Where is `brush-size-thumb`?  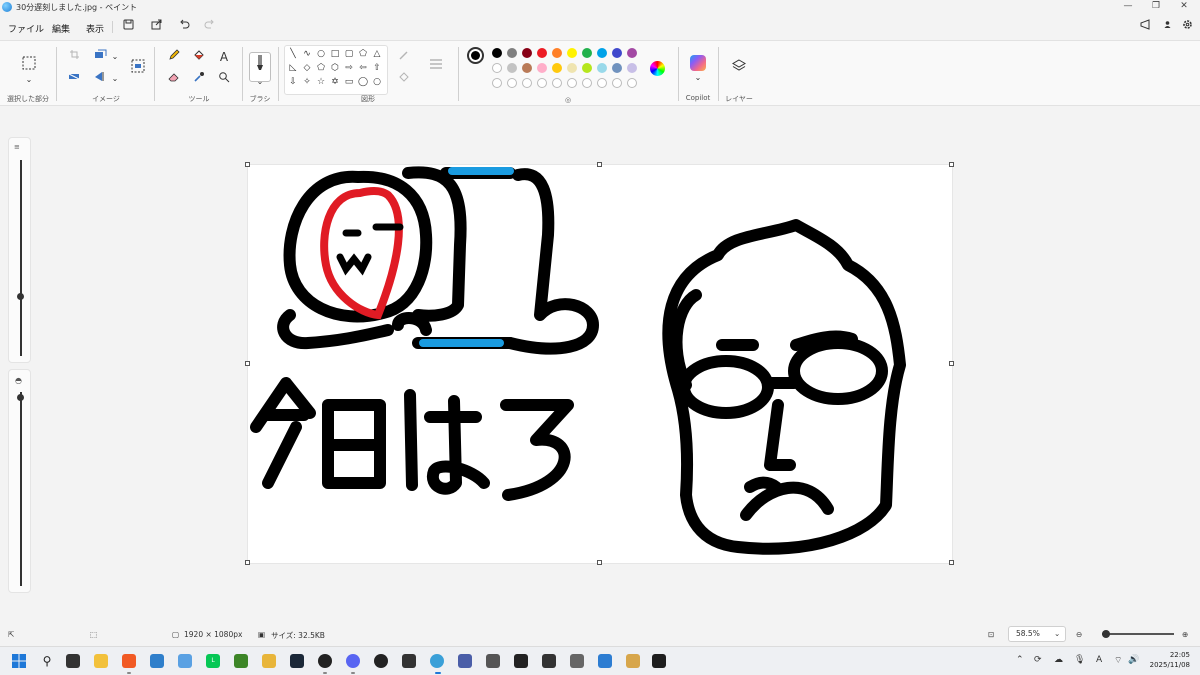
brush-size-thumb is located at coordinates (20, 296).